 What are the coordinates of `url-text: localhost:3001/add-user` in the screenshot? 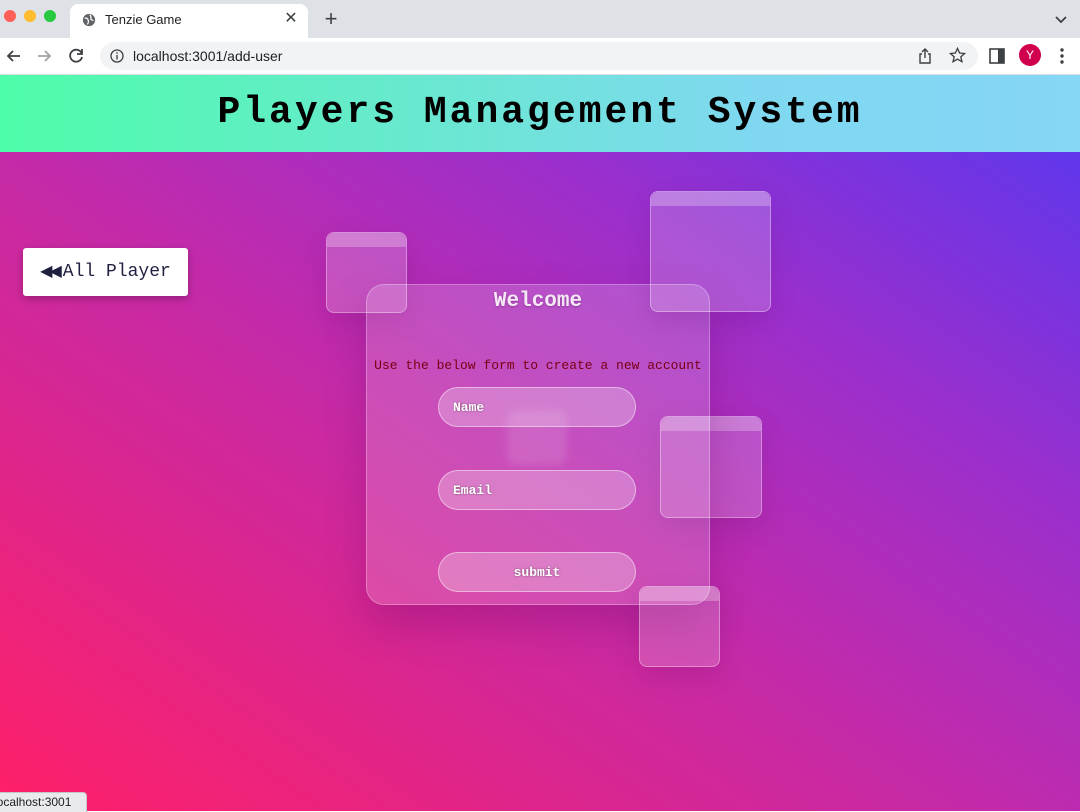 It's located at (207, 56).